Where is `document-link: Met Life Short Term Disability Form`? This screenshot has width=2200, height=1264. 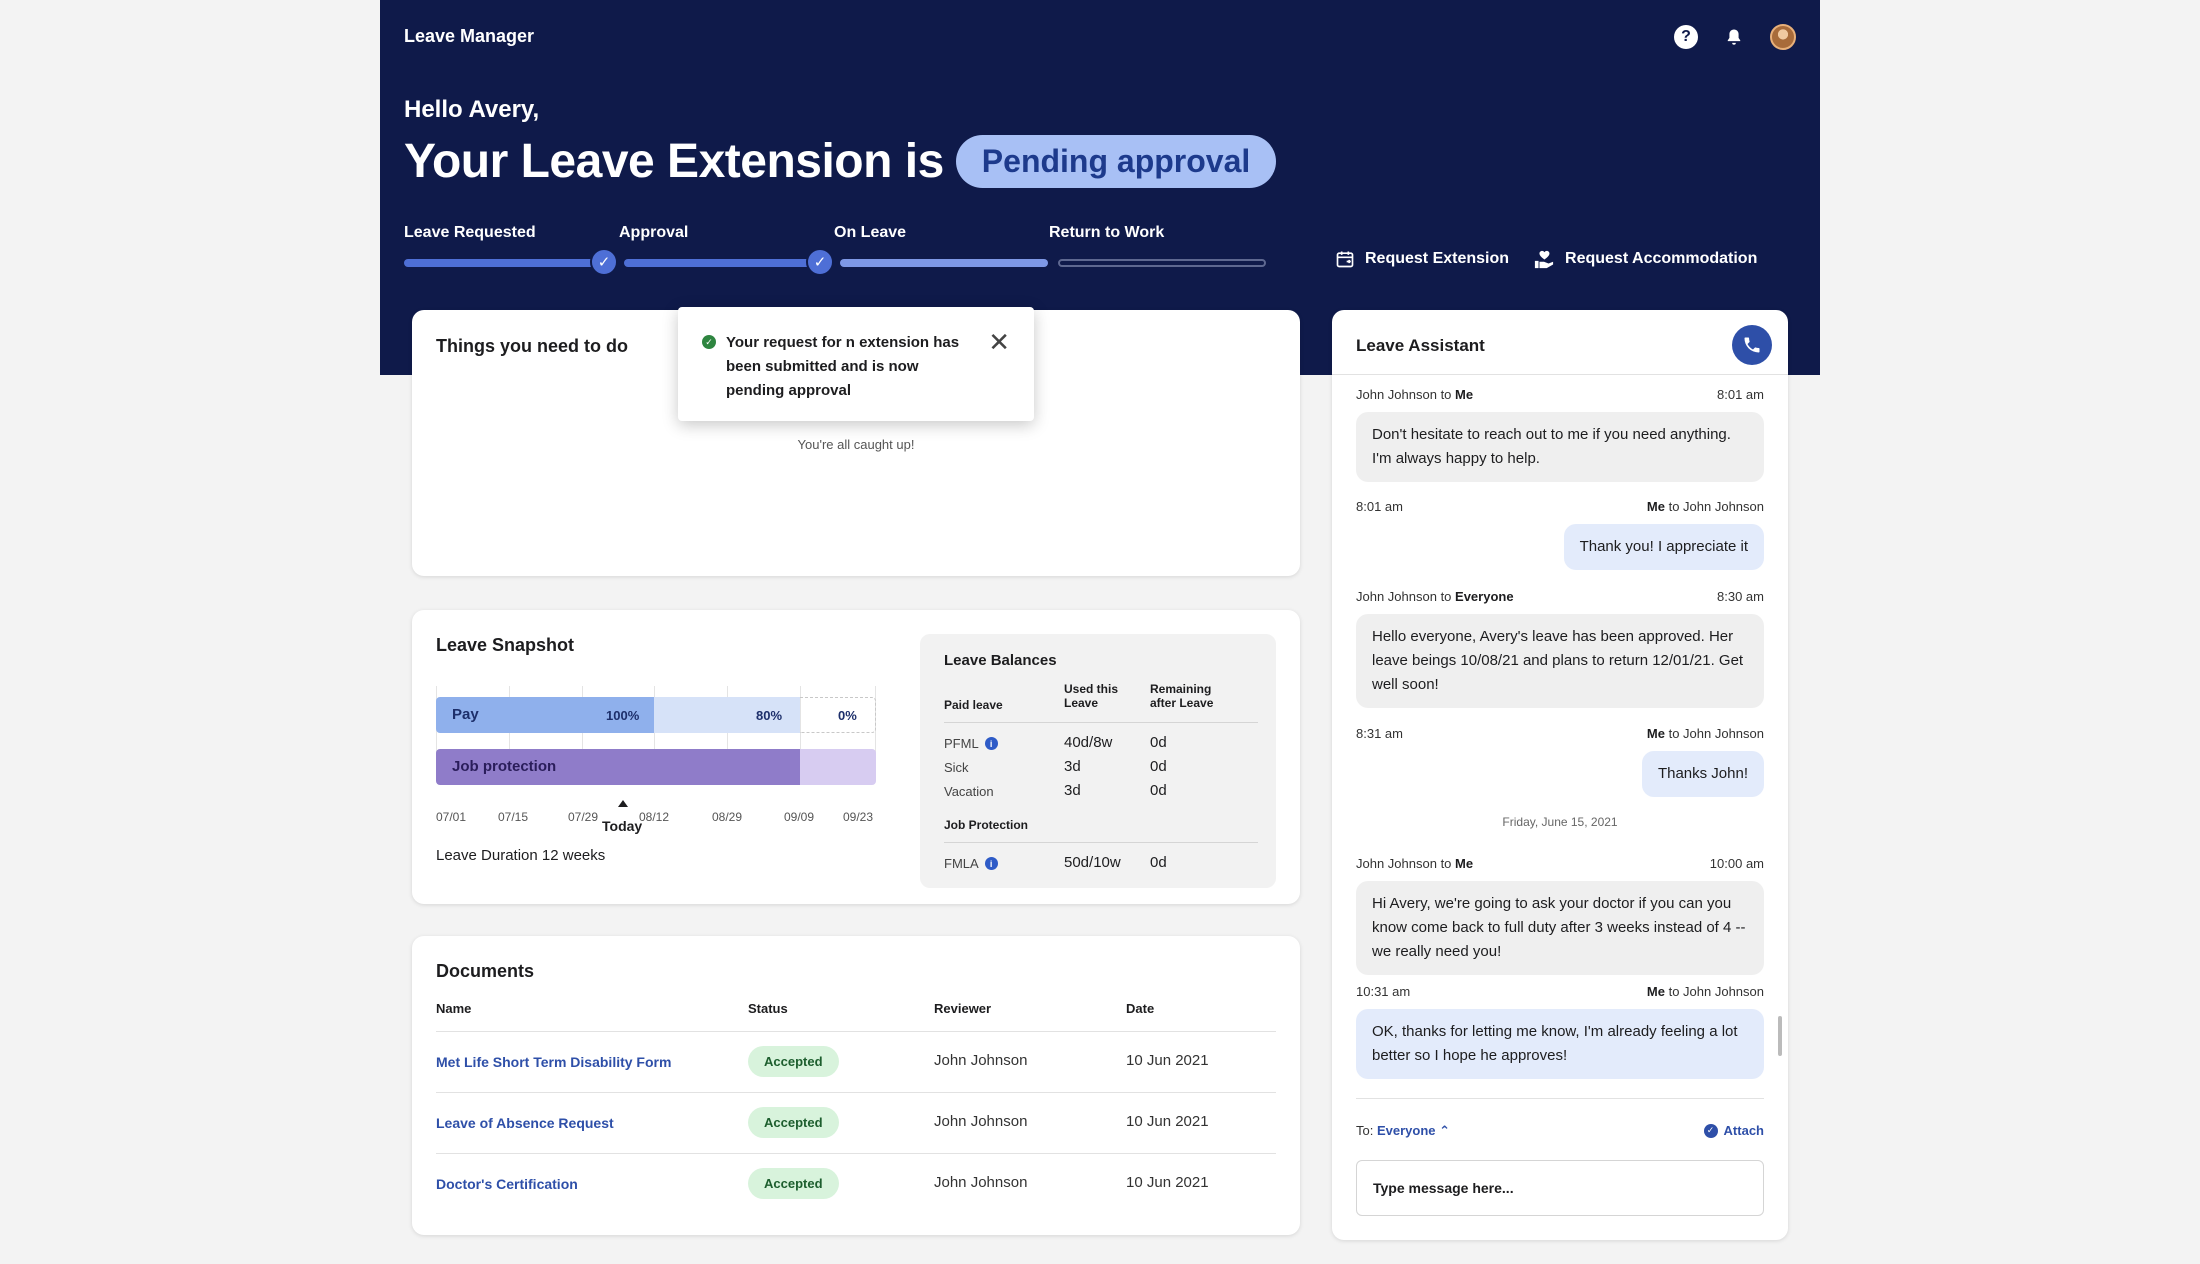
document-link: Met Life Short Term Disability Form is located at coordinates (553, 1062).